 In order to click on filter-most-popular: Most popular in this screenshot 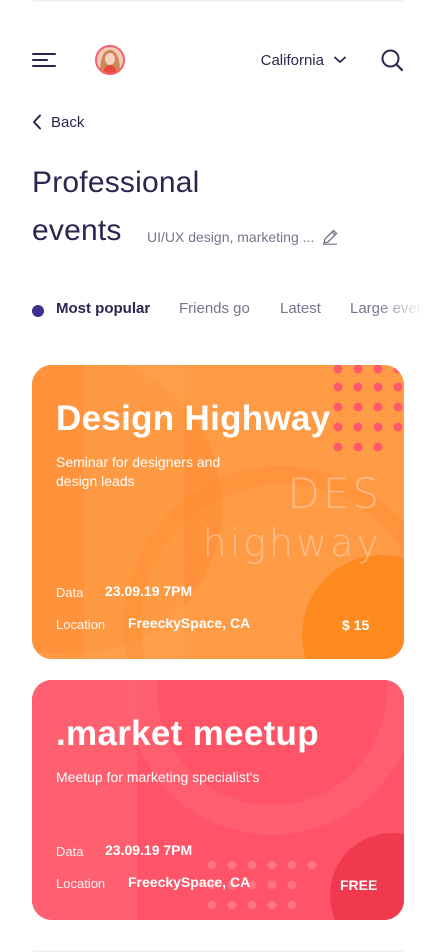, I will do `click(103, 308)`.